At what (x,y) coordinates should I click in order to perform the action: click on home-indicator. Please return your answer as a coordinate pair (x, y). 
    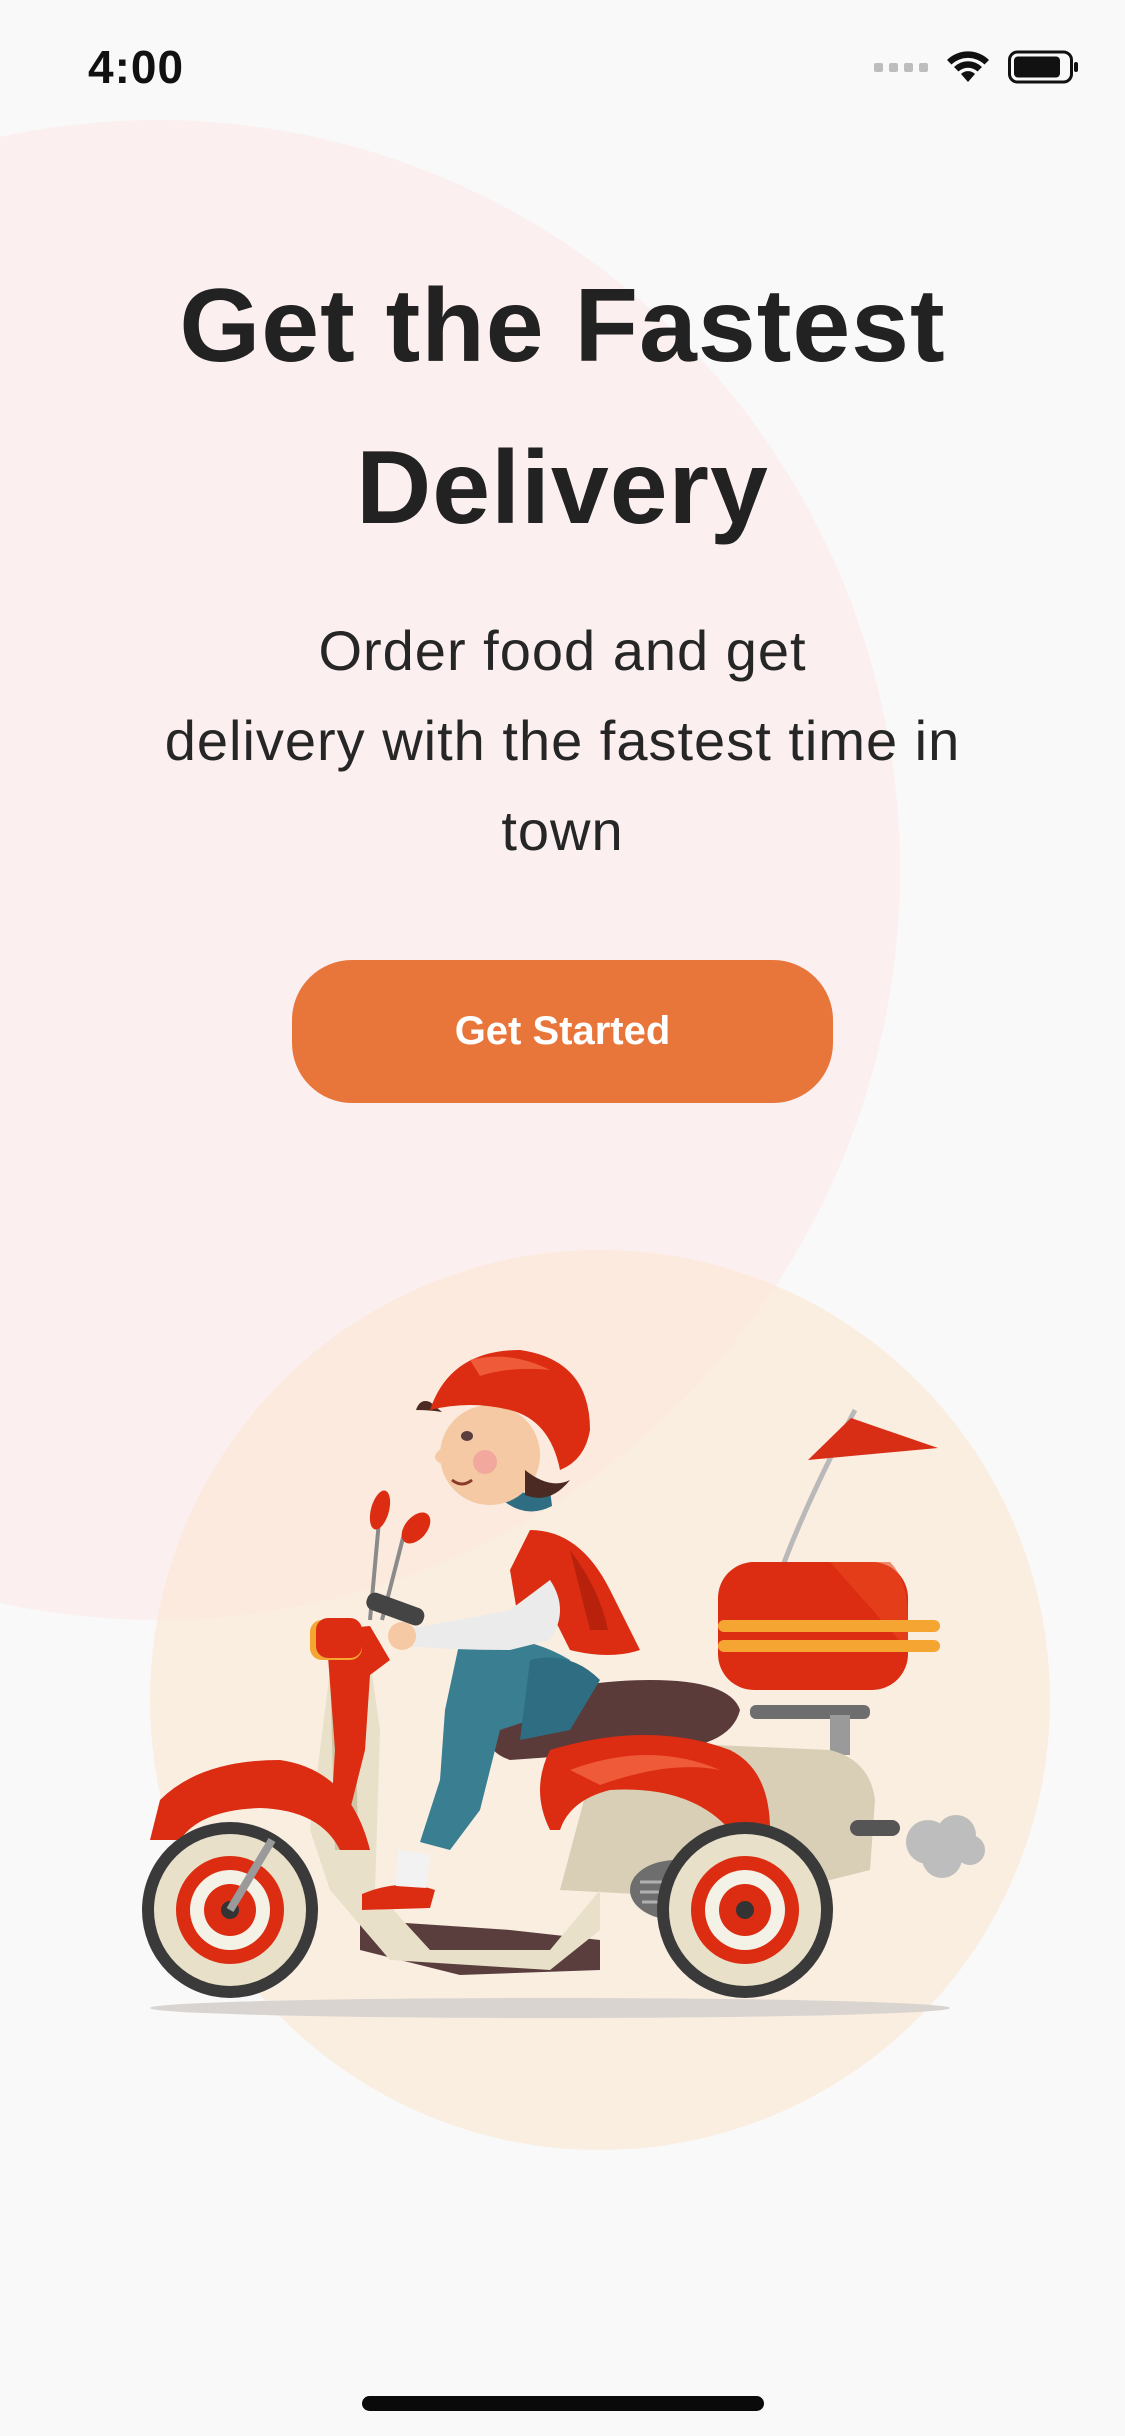
    Looking at the image, I should click on (563, 2403).